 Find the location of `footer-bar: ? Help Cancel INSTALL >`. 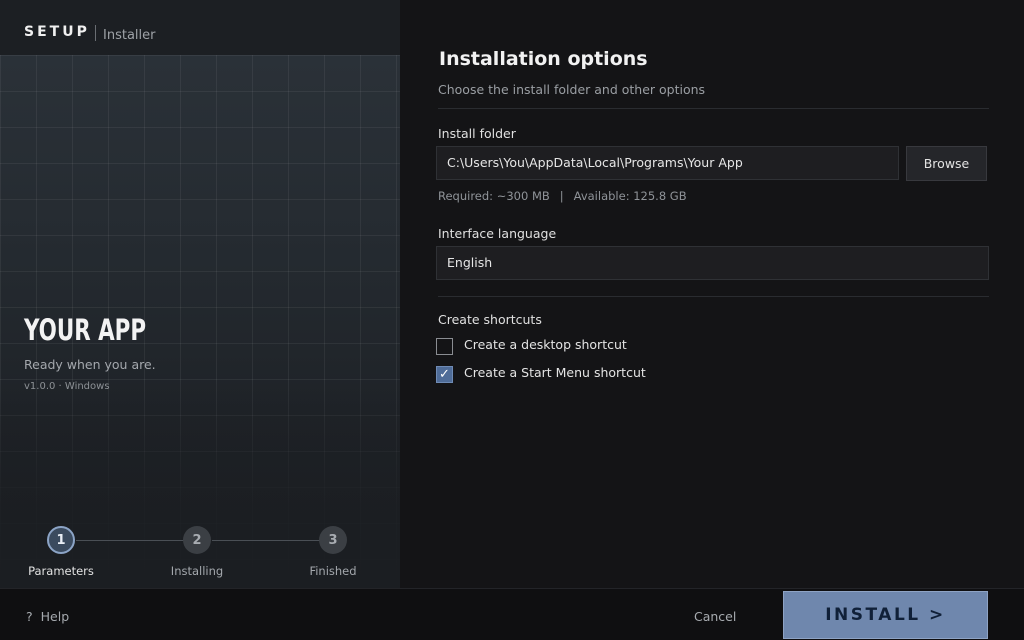

footer-bar: ? Help Cancel INSTALL > is located at coordinates (512, 614).